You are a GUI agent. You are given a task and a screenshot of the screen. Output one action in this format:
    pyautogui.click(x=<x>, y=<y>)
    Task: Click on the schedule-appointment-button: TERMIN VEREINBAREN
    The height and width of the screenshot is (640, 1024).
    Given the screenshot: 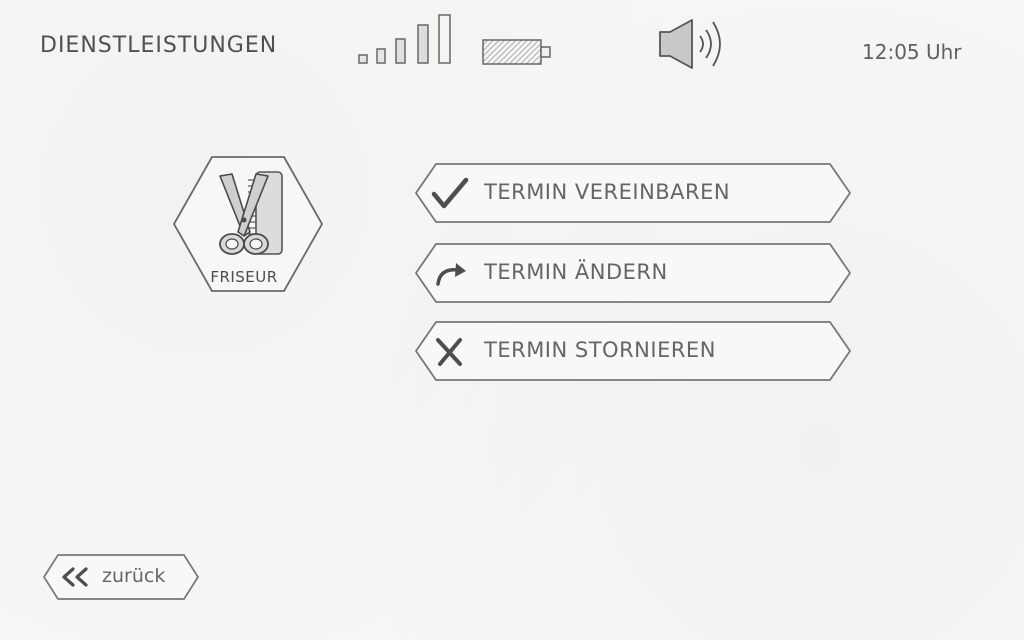 What is the action you would take?
    pyautogui.click(x=633, y=193)
    